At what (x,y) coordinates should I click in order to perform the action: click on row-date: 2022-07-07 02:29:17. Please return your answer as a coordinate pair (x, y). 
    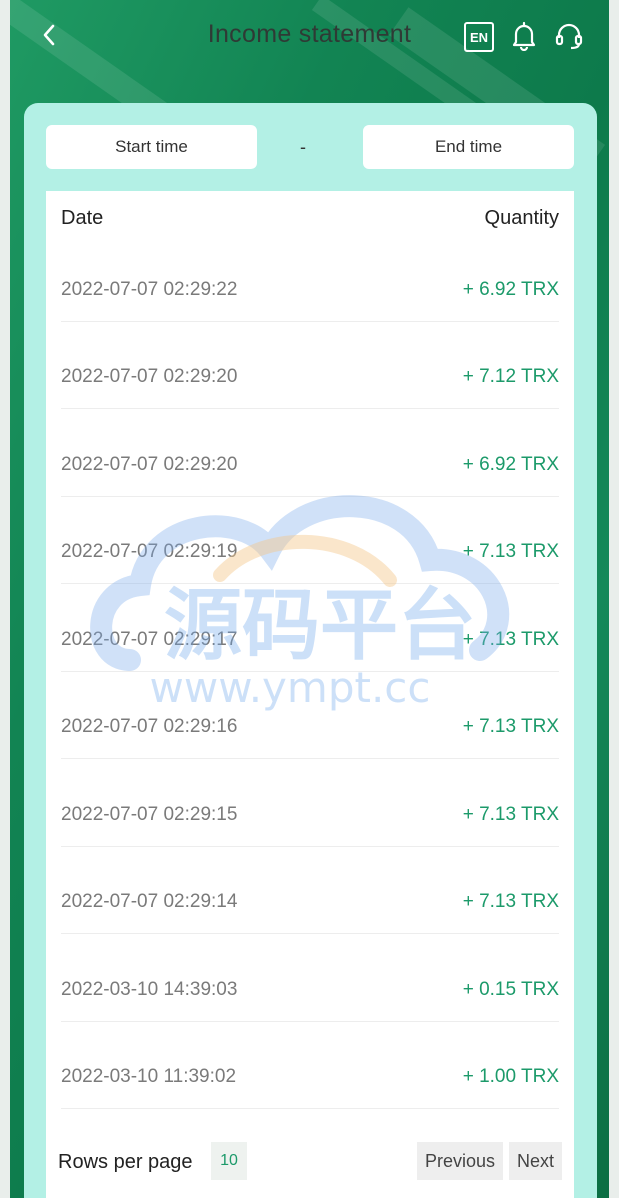
    Looking at the image, I should click on (149, 639).